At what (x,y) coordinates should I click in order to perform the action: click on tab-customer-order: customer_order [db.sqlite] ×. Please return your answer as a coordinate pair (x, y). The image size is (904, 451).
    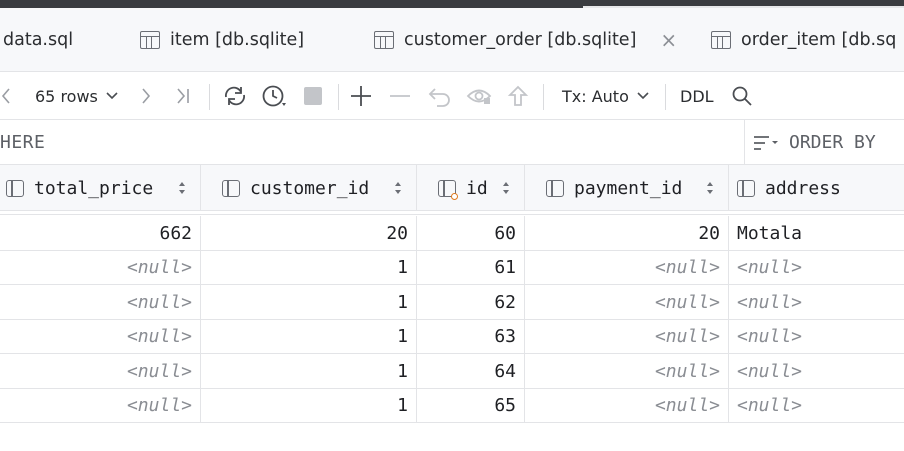
    Looking at the image, I should click on (525, 40).